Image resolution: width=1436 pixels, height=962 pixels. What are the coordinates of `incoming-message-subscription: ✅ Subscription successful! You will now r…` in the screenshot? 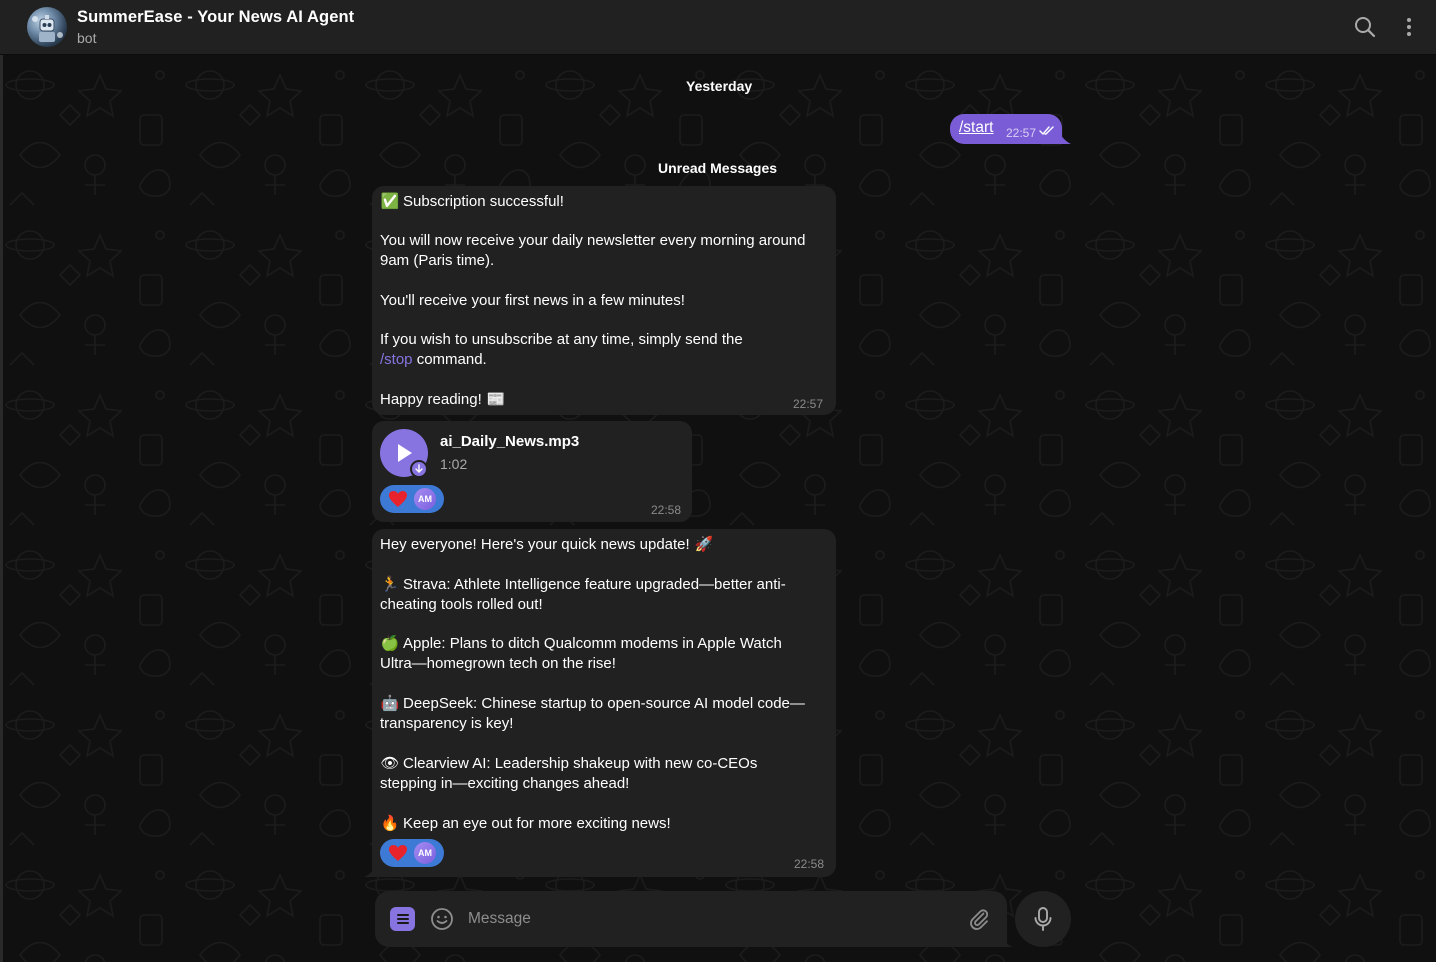 It's located at (604, 300).